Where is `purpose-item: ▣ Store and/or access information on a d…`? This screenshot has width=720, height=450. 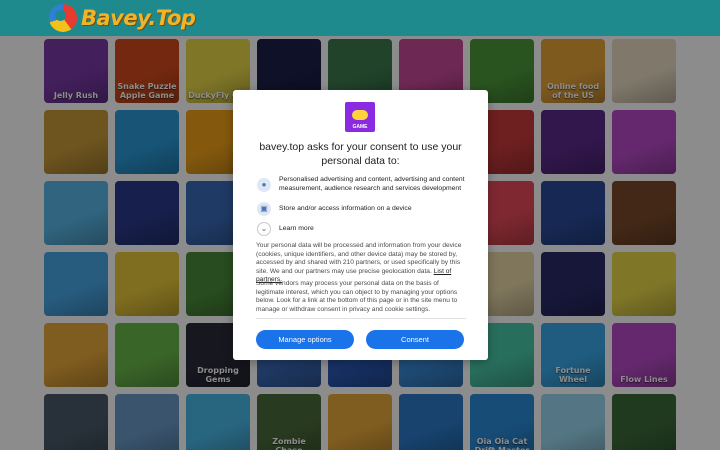
purpose-item: ▣ Store and/or access information on a d… is located at coordinates (363, 209).